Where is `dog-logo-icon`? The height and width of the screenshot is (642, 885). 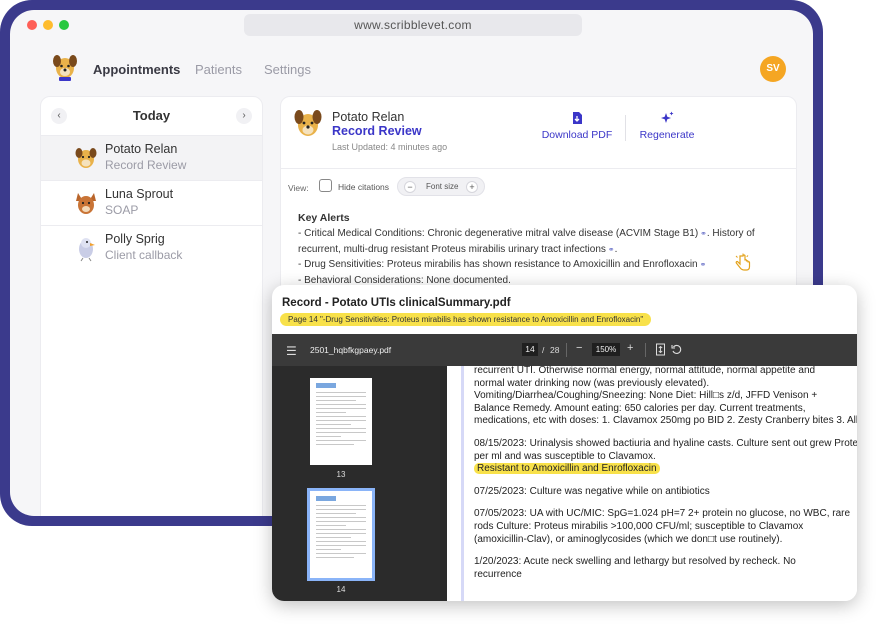
dog-logo-icon is located at coordinates (65, 67).